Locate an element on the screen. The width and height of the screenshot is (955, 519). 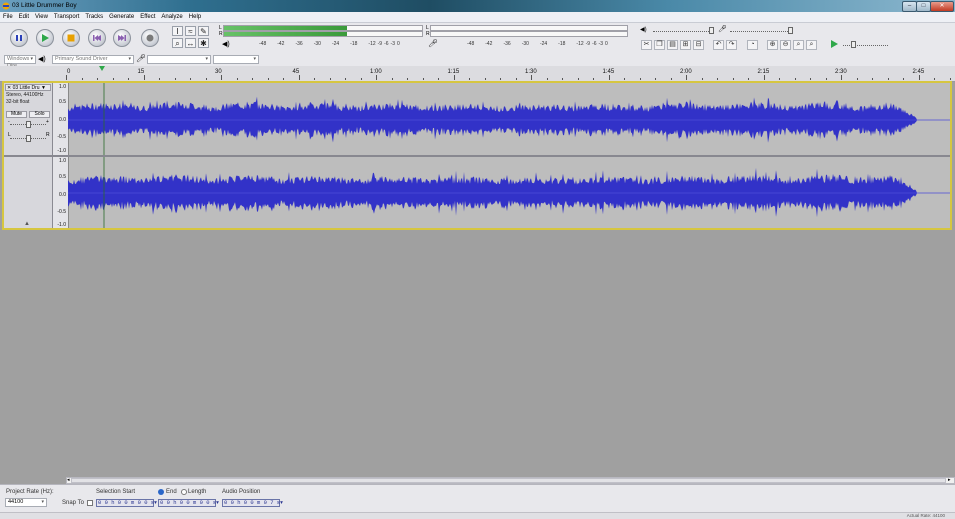
audio-position-time: 0 0 h 0 0 m 0 7 s▾ is located at coordinates (252, 503).